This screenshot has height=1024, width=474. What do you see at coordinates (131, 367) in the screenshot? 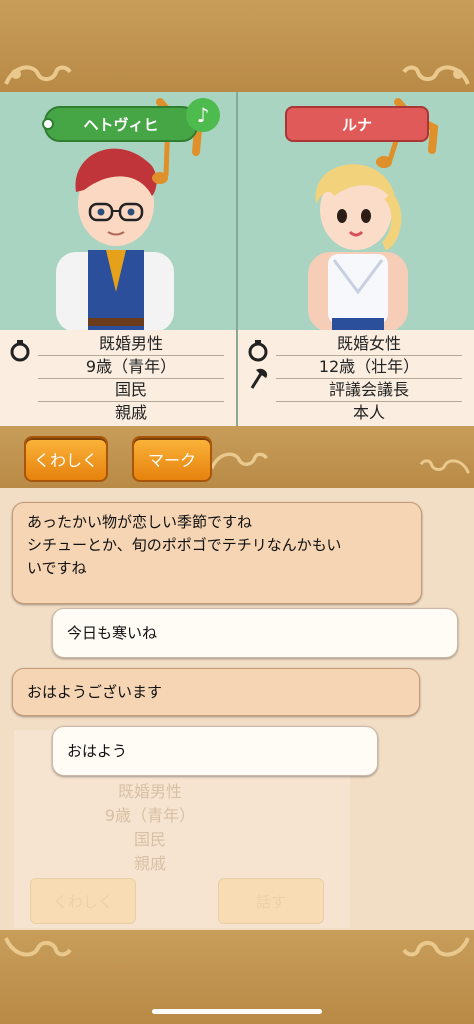
I see `info-age: 9歳（青年）` at bounding box center [131, 367].